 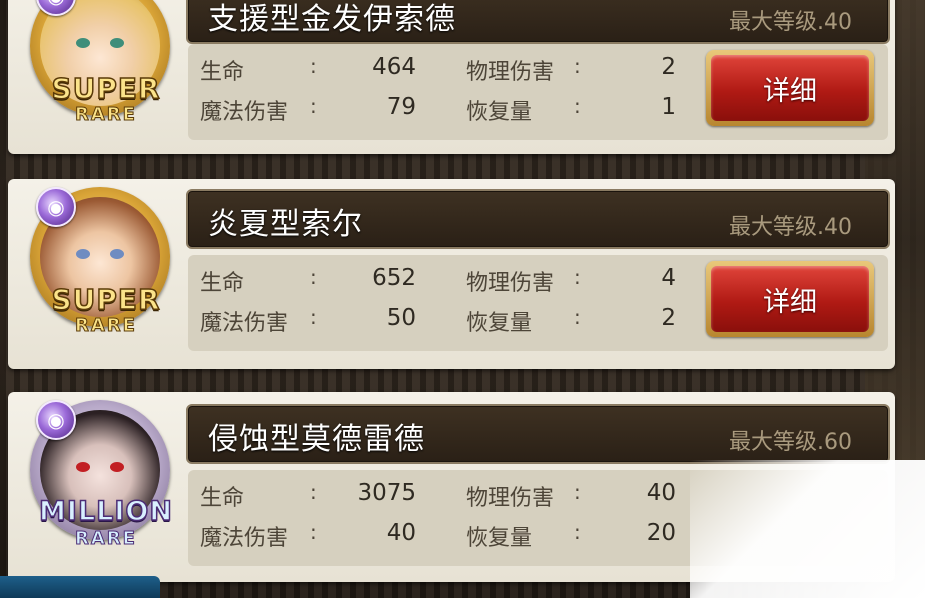 I want to click on recovery-value: 20, so click(x=661, y=533).